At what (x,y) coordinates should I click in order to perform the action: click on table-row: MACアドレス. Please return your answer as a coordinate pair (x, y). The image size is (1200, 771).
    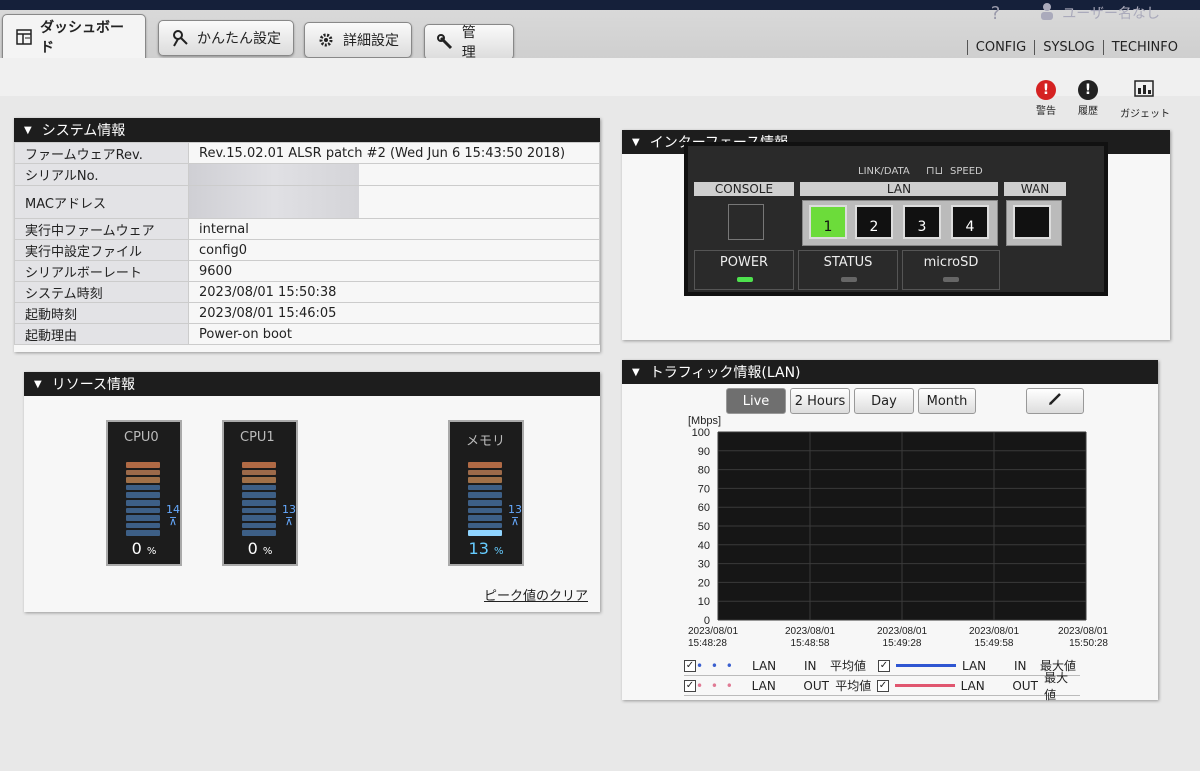
    Looking at the image, I should click on (307, 202).